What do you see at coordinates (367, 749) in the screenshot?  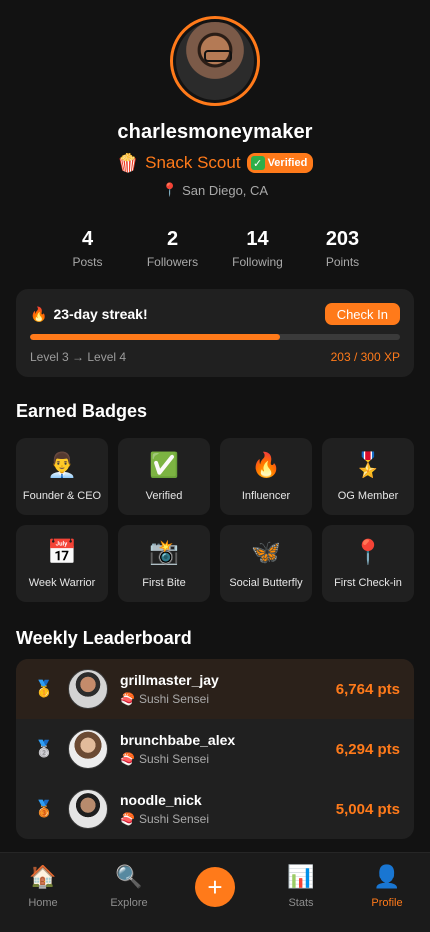 I see `leaderboard-points: 6,294 pts` at bounding box center [367, 749].